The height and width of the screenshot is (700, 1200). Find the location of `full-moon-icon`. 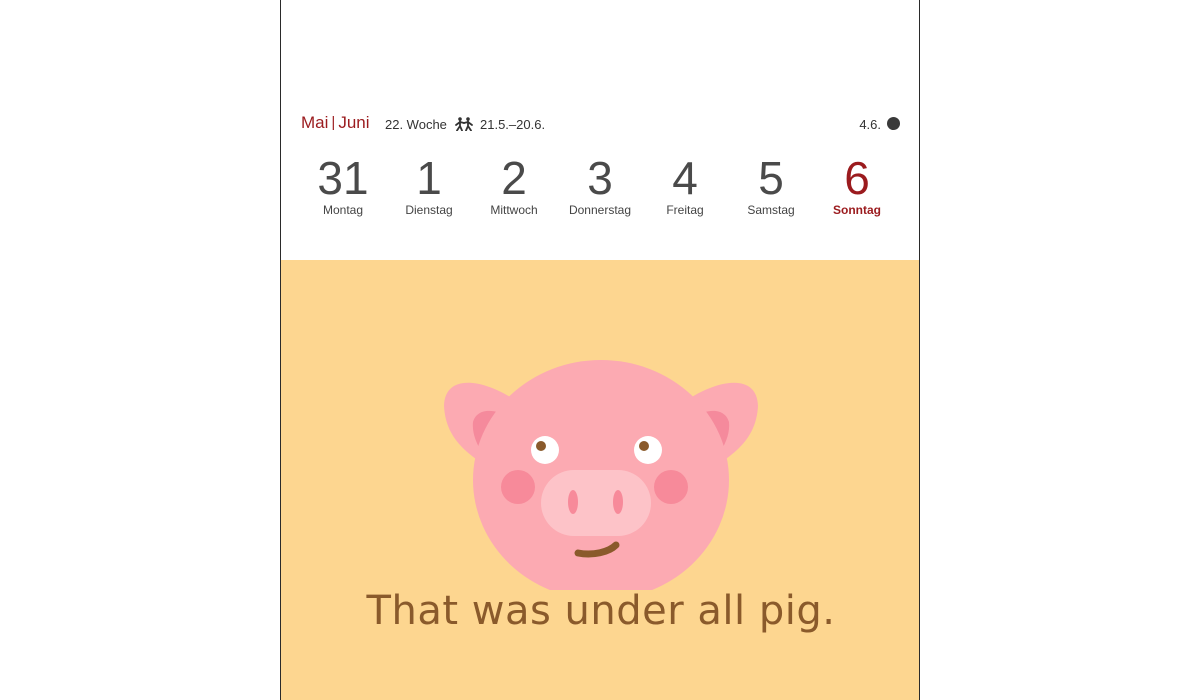

full-moon-icon is located at coordinates (893, 123).